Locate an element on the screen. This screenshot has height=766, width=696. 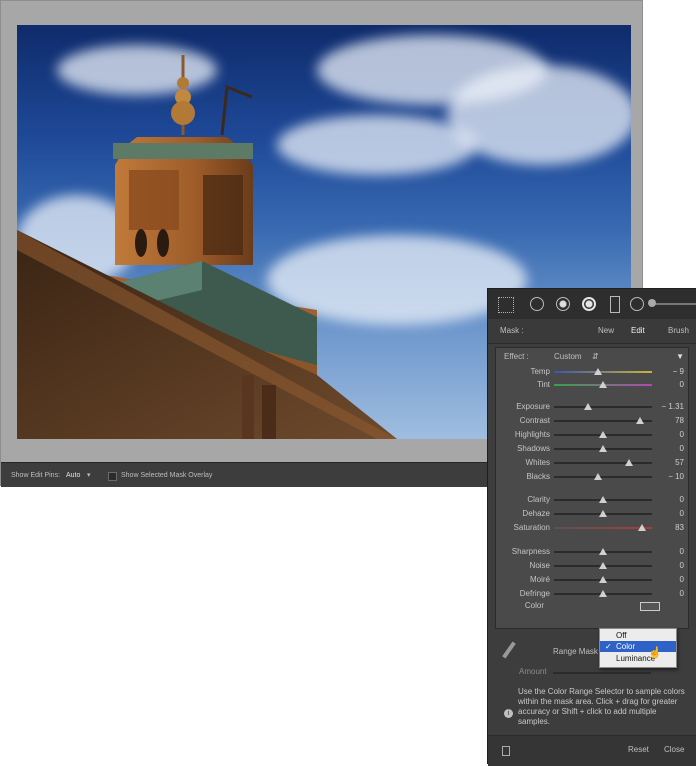
tool-slider is located at coordinates (674, 304).